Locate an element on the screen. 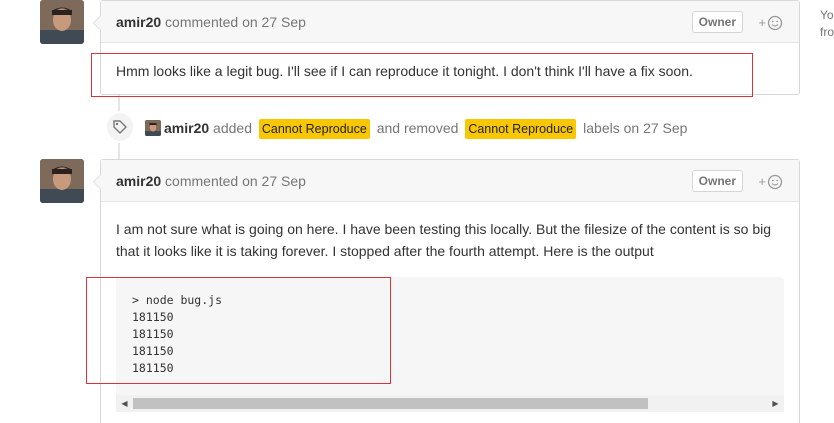 This screenshot has height=423, width=834. scroll-right-arrow: ▶ is located at coordinates (775, 403).